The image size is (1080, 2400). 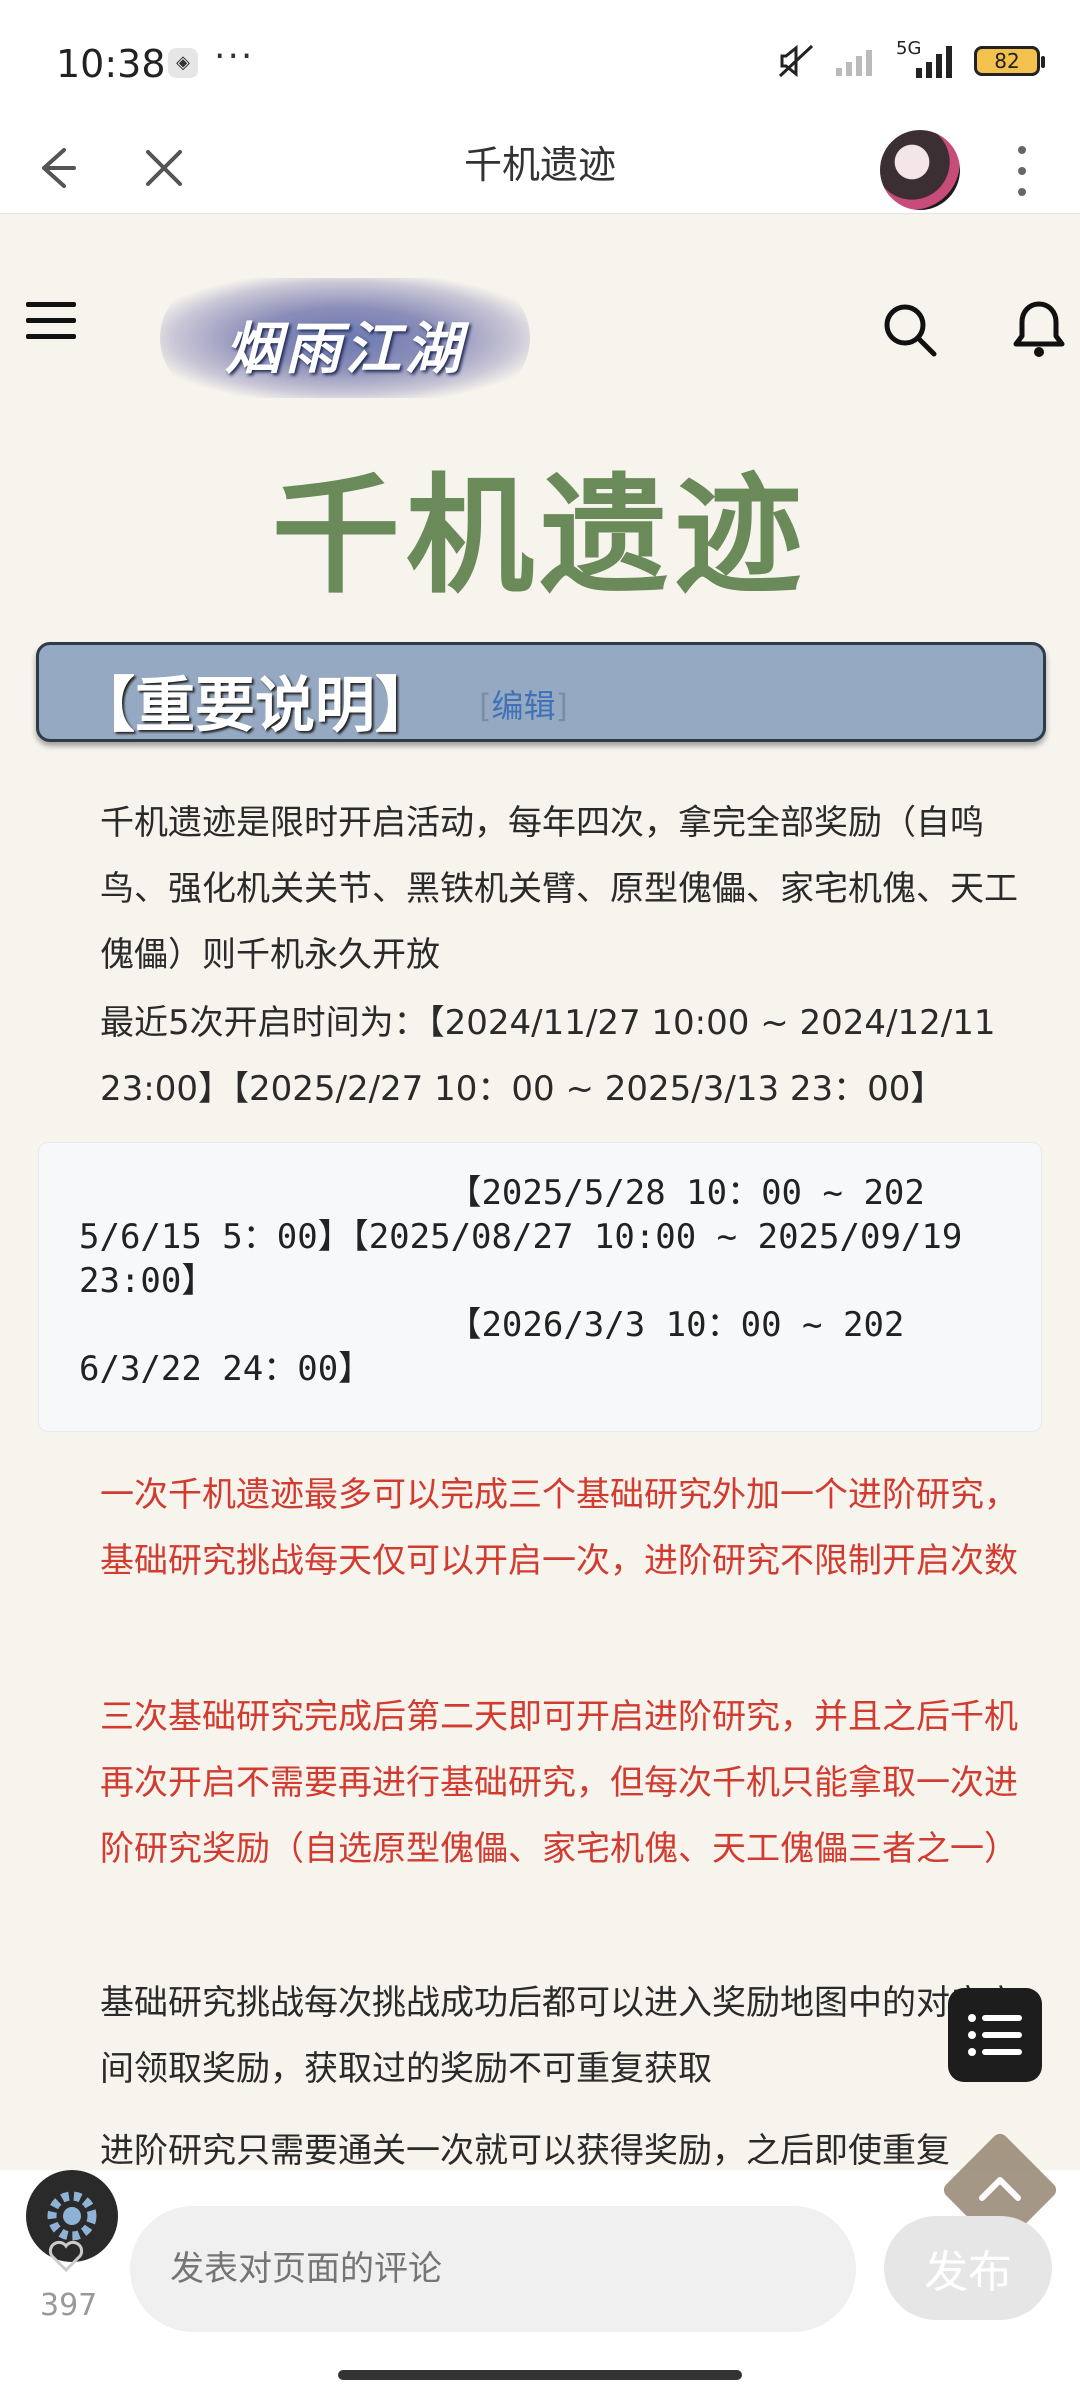 I want to click on hamburger-menu-icon, so click(x=52, y=321).